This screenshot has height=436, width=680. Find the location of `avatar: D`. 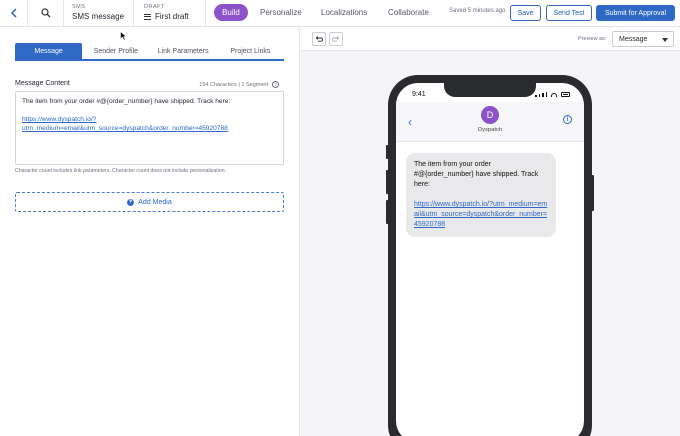

avatar: D is located at coordinates (490, 115).